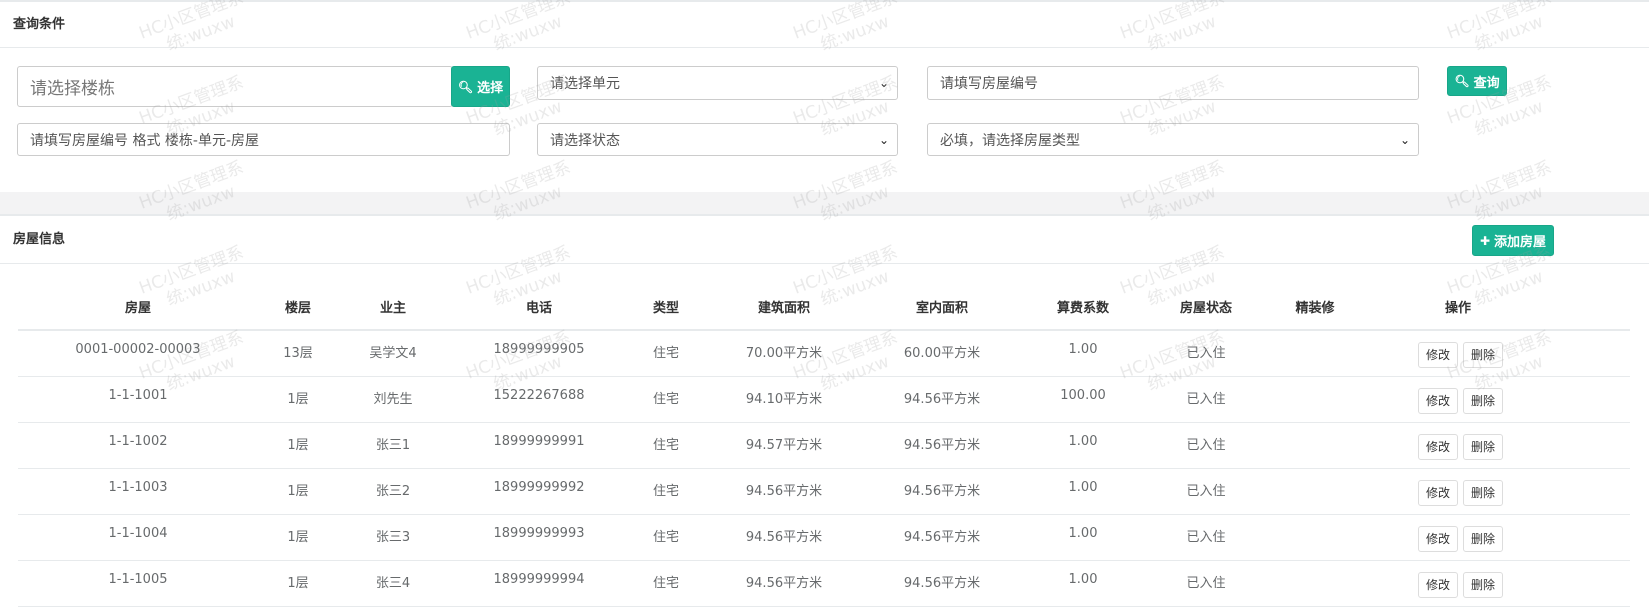  What do you see at coordinates (1486, 83) in the screenshot?
I see `search-button-label: 查询` at bounding box center [1486, 83].